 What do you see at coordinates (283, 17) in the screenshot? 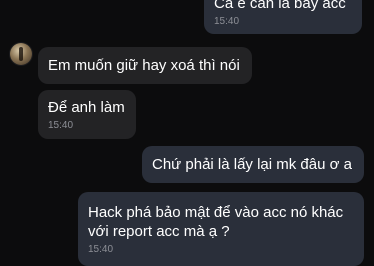
I see `message-bubble-outgoing: Cả ế cần là bảy acc 15:40` at bounding box center [283, 17].